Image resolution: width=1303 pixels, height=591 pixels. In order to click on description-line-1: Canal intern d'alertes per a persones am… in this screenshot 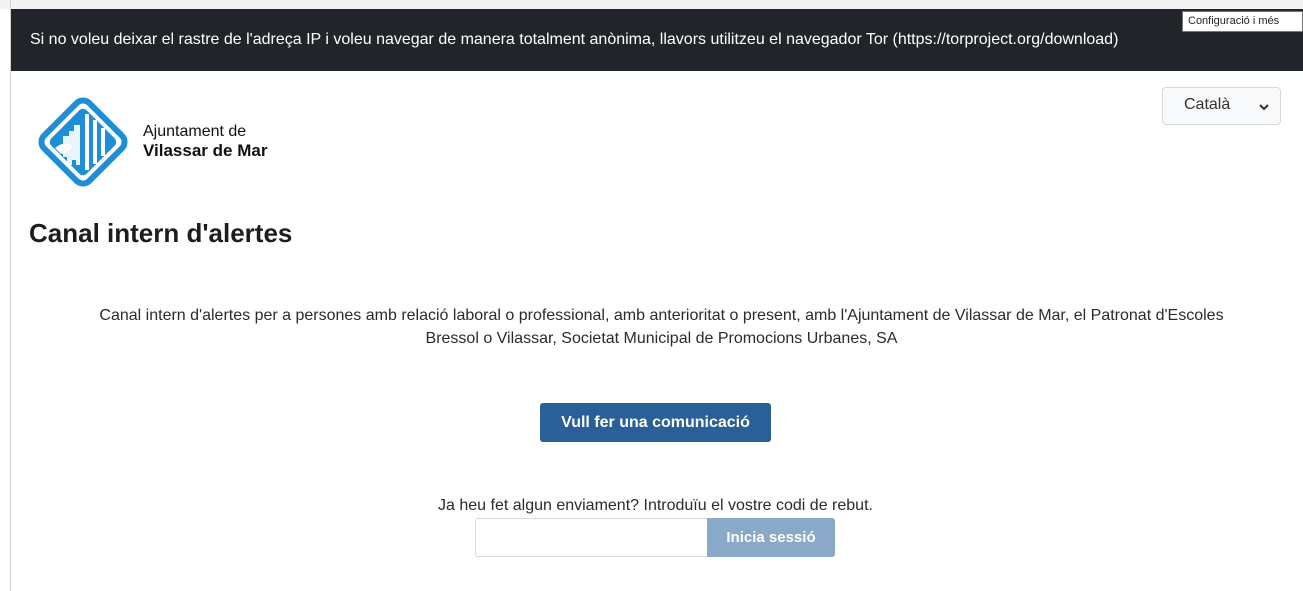, I will do `click(661, 315)`.